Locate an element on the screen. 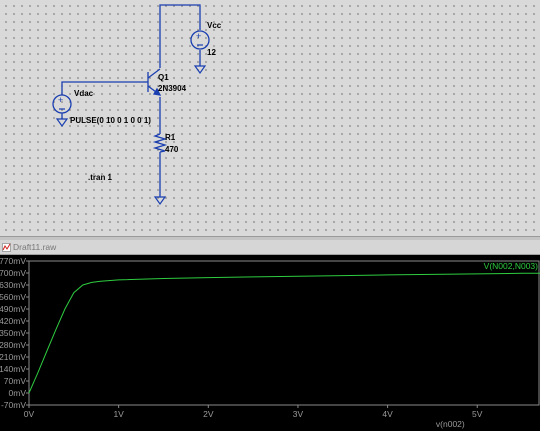 Image resolution: width=540 pixels, height=431 pixels. wires is located at coordinates (131, 100).